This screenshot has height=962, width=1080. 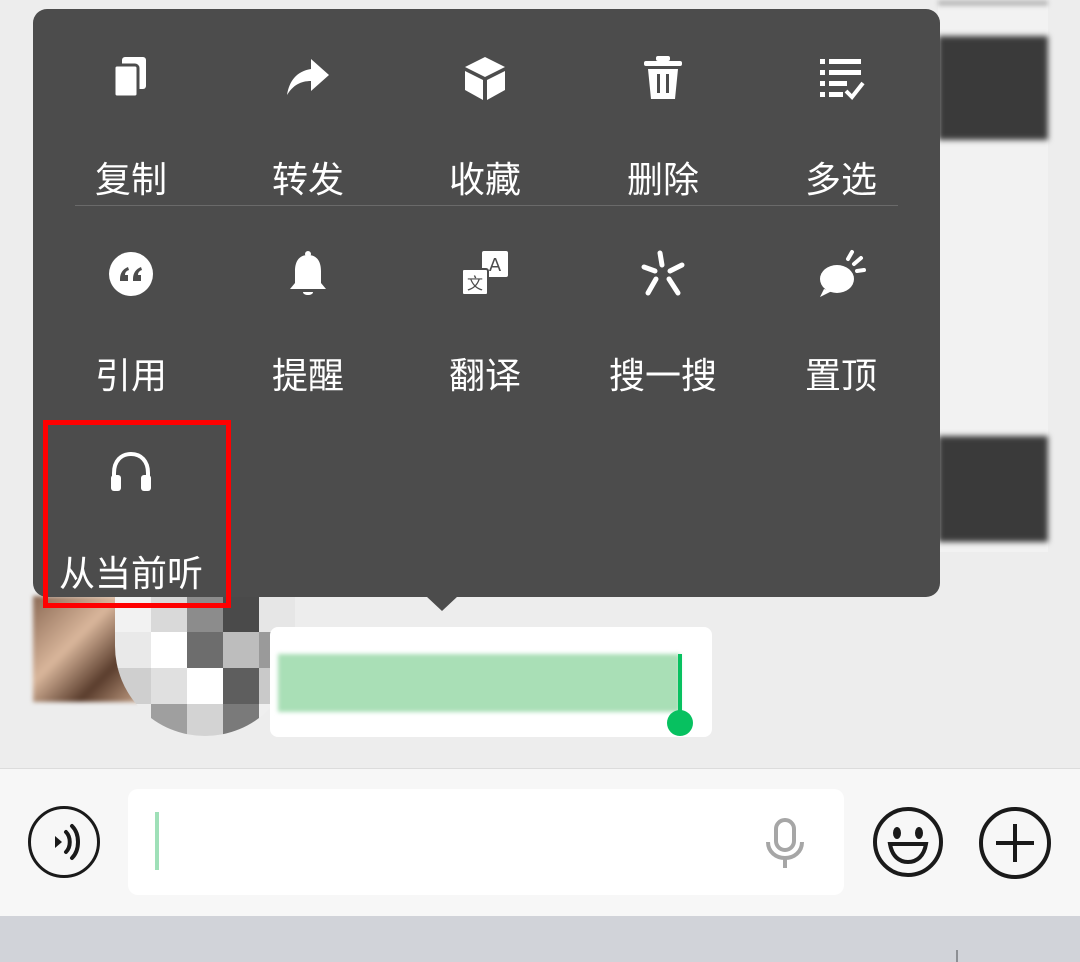 I want to click on background-blur-line, so click(x=993, y=3).